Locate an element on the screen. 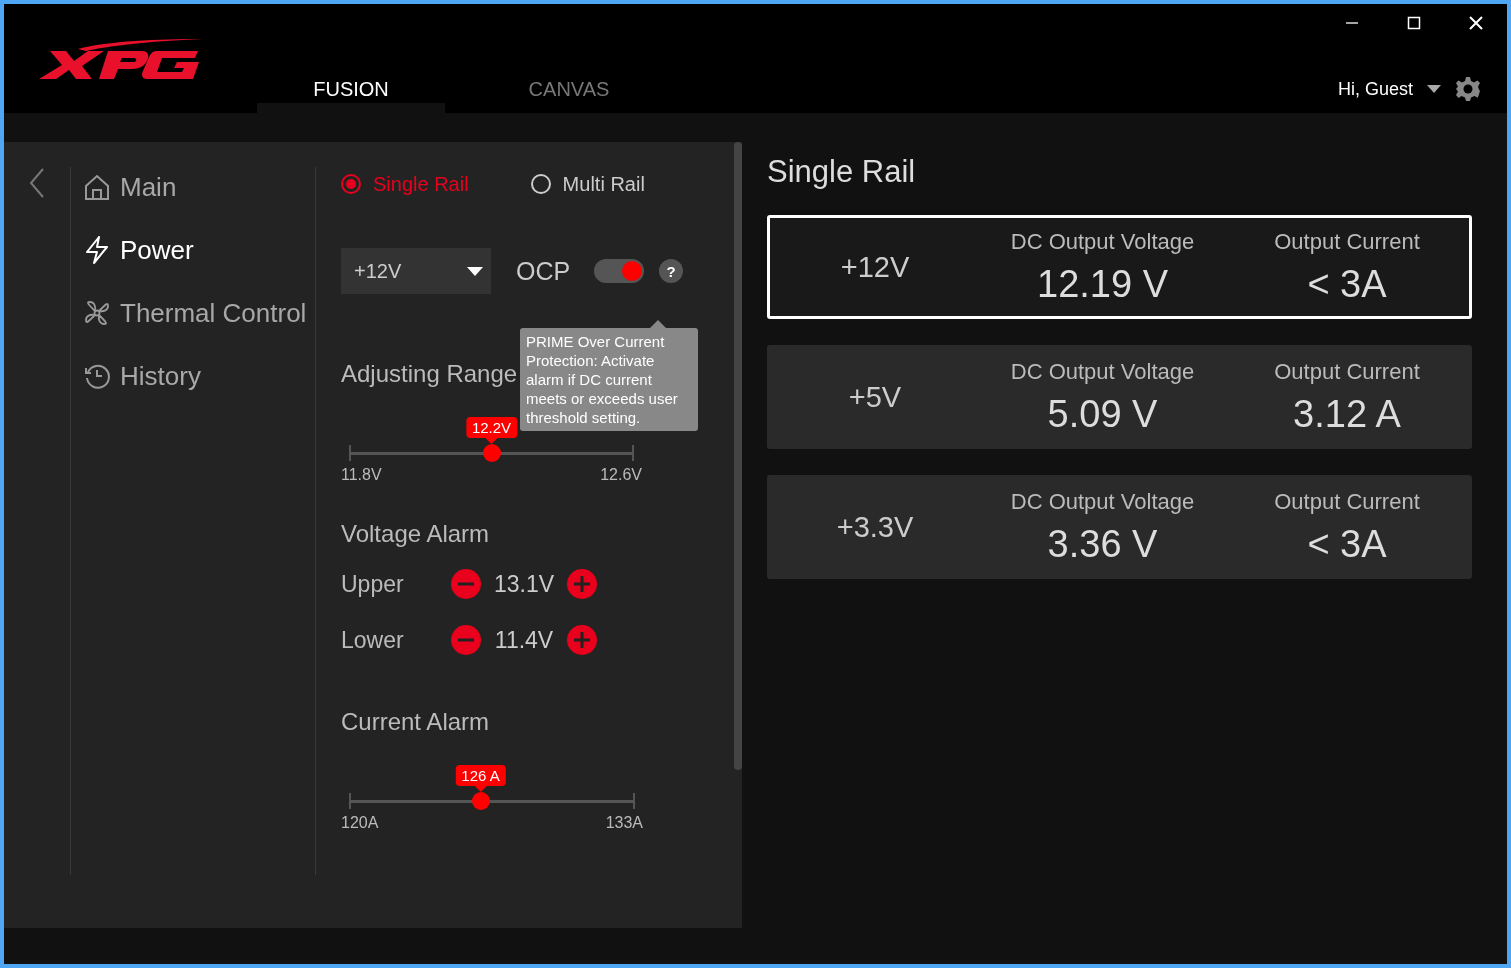 This screenshot has height=968, width=1511. rail-name: +12V is located at coordinates (875, 267).